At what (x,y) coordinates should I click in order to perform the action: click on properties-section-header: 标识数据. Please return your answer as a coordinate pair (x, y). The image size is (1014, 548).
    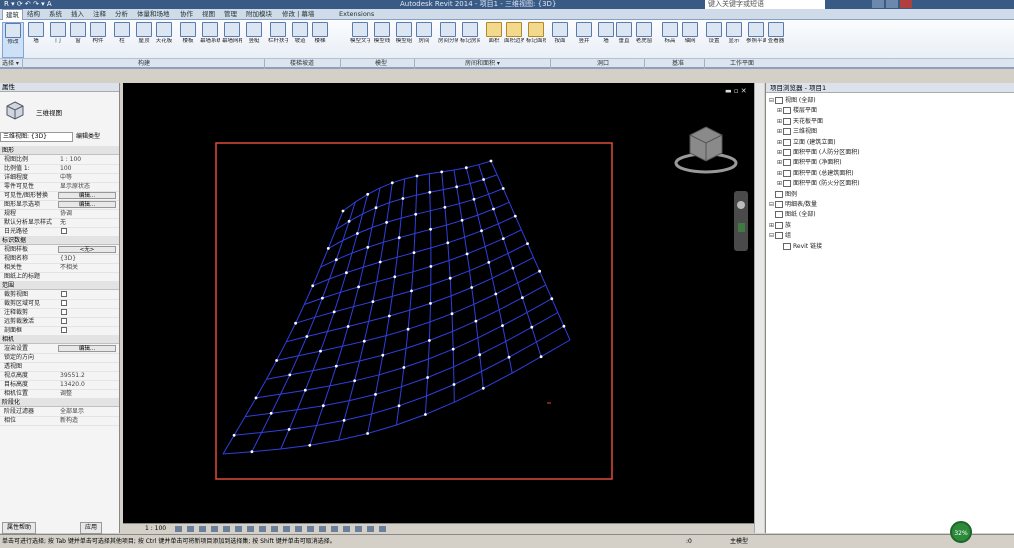
    Looking at the image, I should click on (59, 240).